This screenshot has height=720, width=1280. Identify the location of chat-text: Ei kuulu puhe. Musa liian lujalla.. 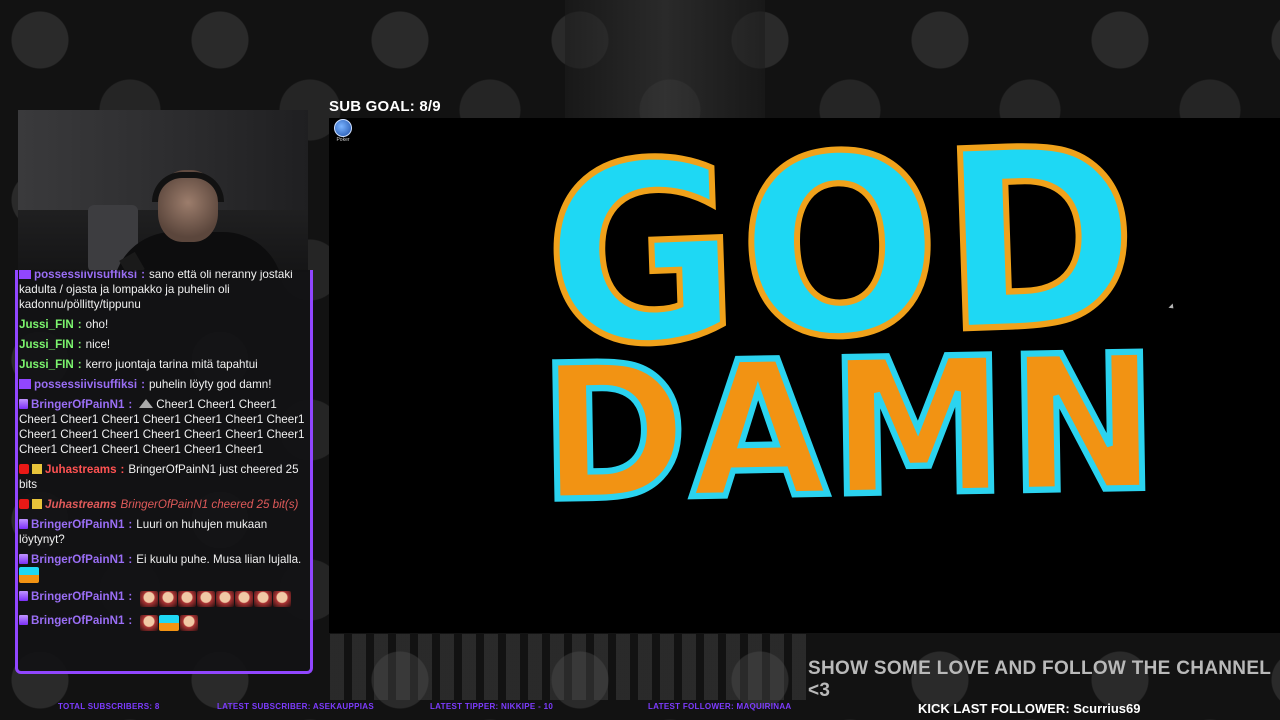
(219, 559).